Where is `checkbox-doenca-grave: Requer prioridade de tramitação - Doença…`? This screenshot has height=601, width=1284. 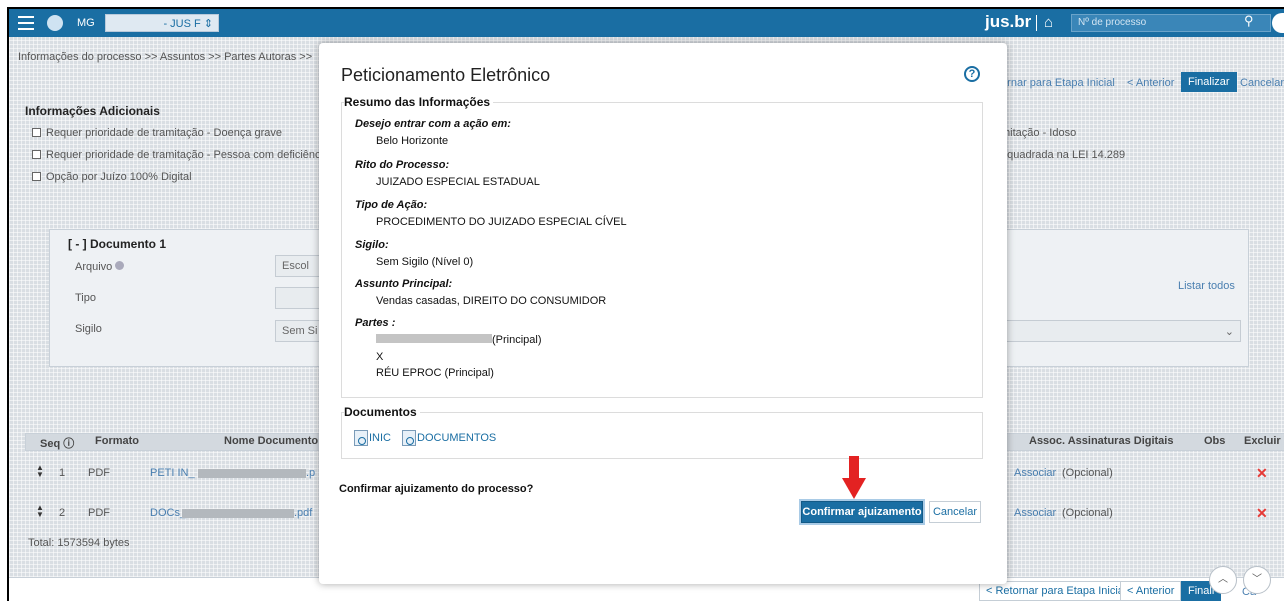
checkbox-doenca-grave: Requer prioridade de tramitação - Doença… is located at coordinates (157, 133).